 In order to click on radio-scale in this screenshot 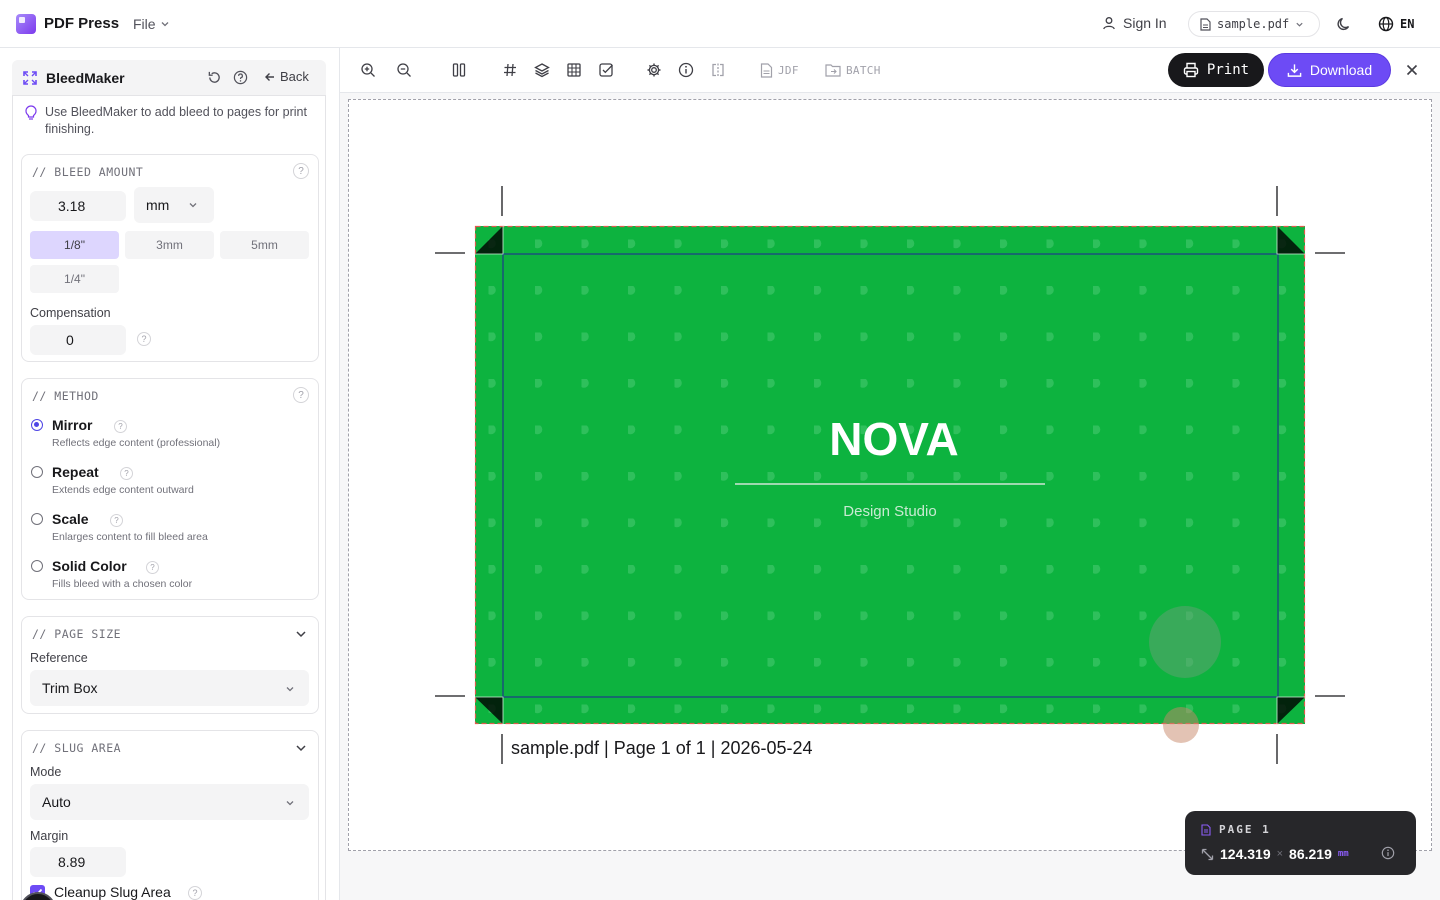, I will do `click(37, 519)`.